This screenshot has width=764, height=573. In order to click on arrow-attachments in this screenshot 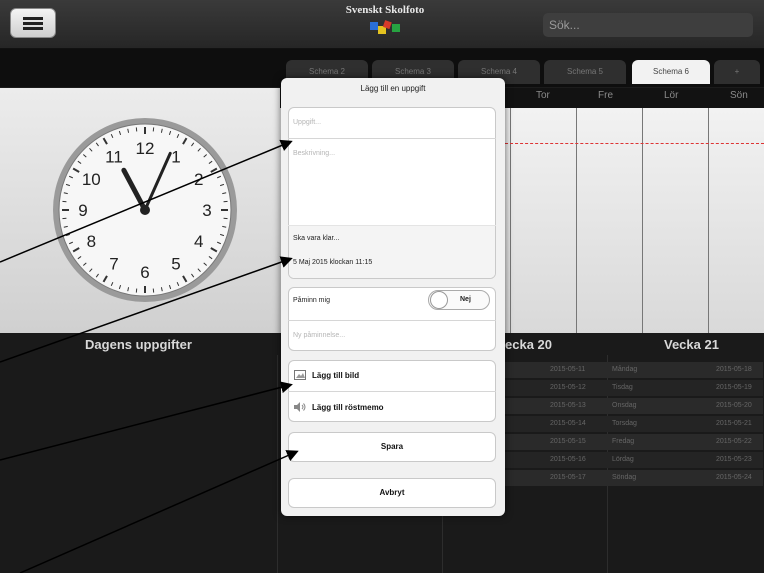, I will do `click(146, 421)`.